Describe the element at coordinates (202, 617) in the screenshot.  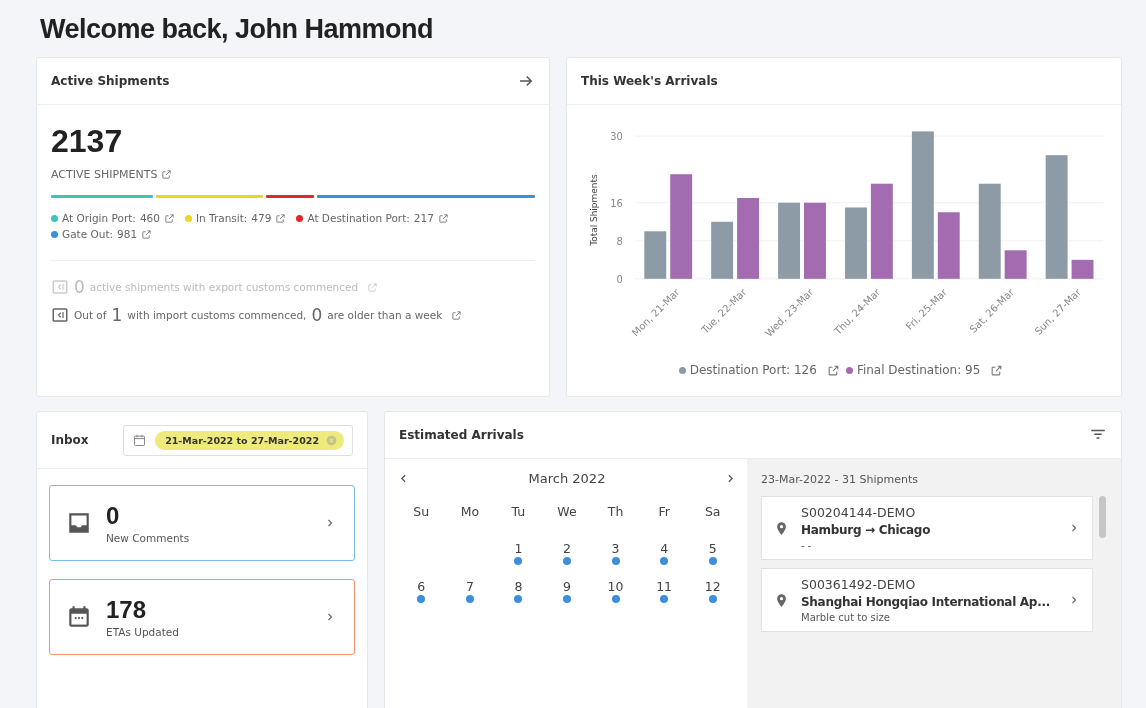
I see `inbox-tile: 178 ETAs Updated` at that location.